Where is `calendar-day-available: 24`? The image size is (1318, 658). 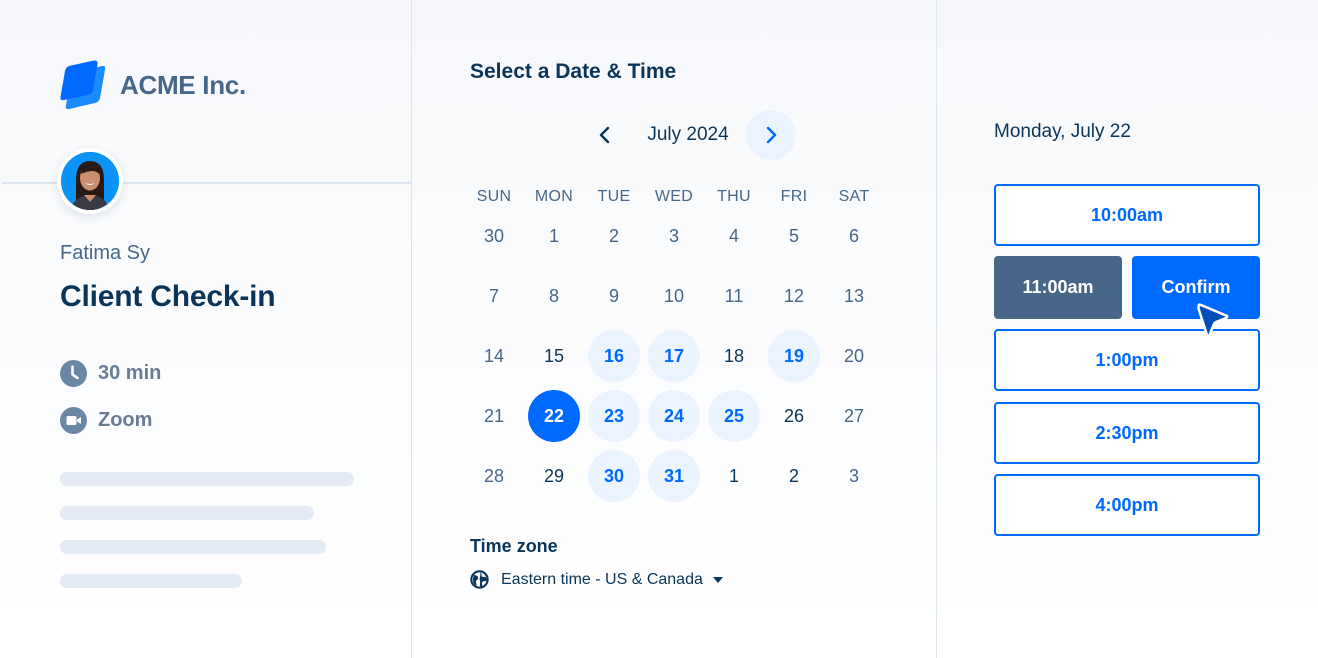
calendar-day-available: 24 is located at coordinates (674, 416).